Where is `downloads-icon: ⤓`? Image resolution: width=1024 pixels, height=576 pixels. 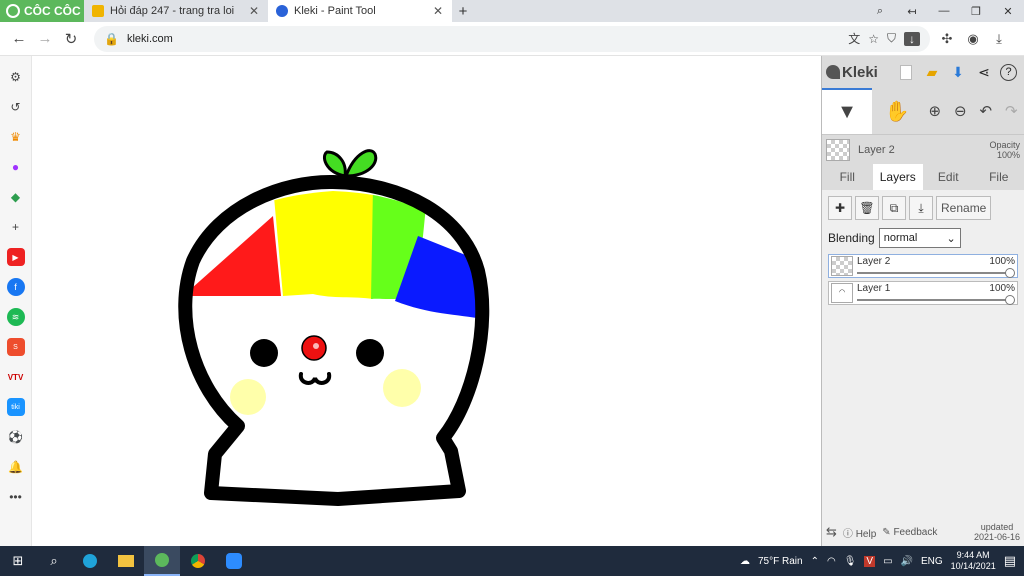
downloads-icon: ⤓ is located at coordinates (999, 39).